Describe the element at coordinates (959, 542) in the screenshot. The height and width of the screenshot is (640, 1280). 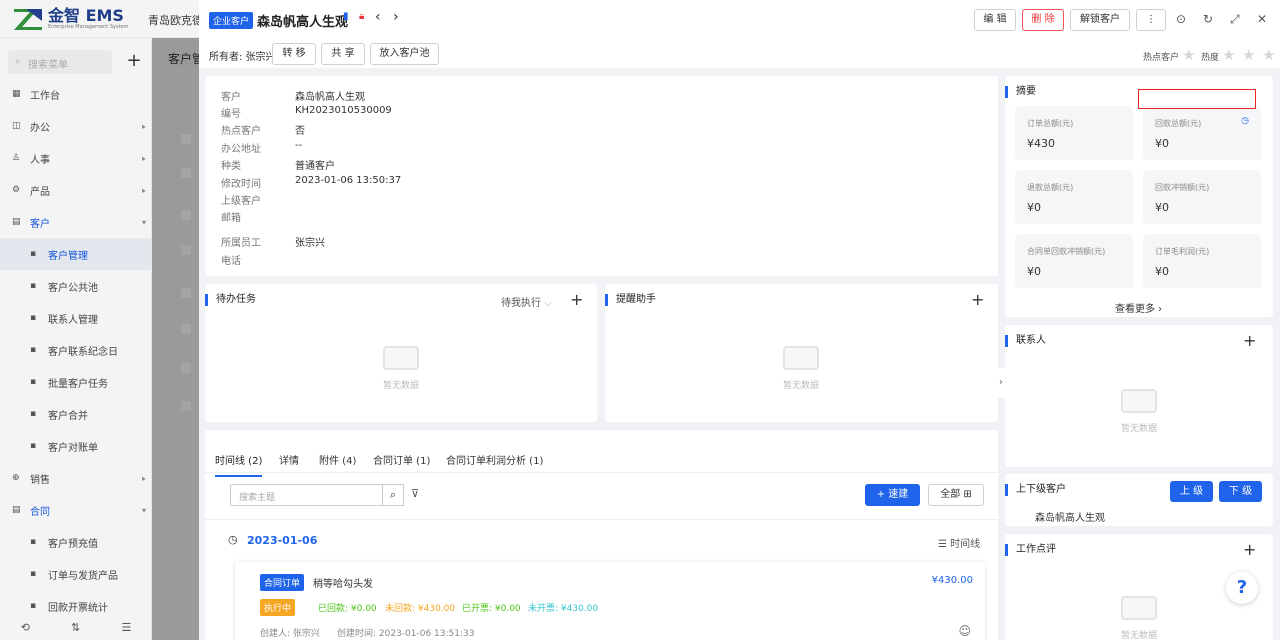
I see `timeline-view-toggle: ☰ 时间线` at that location.